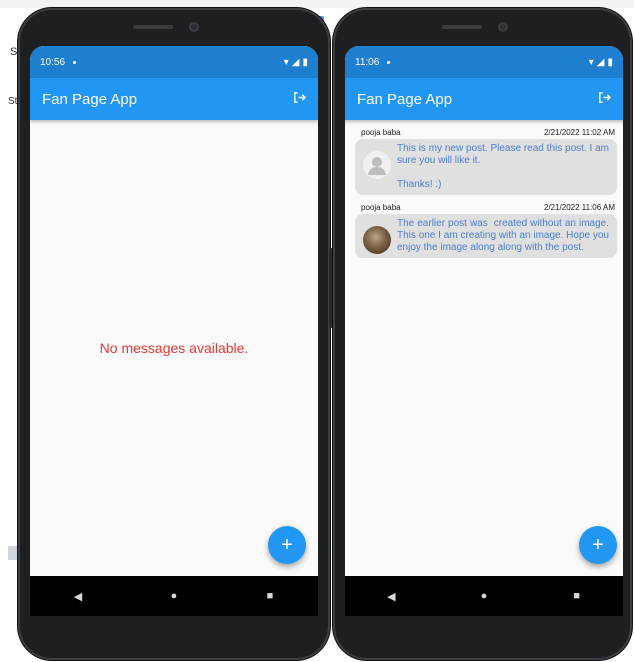 This screenshot has width=634, height=662. What do you see at coordinates (486, 208) in the screenshot?
I see `post-meta: pooja baba 2/21/2022 11:06 AM` at bounding box center [486, 208].